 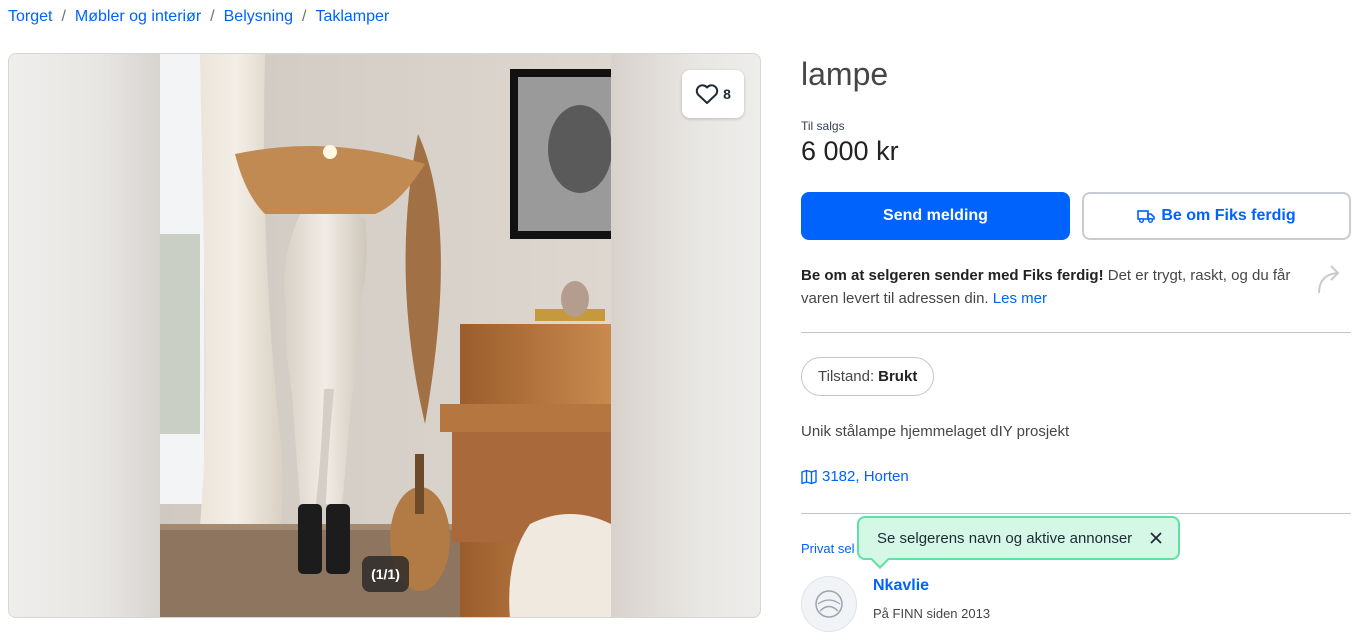 I want to click on breadcrumb-belysning: Belysning, so click(x=258, y=17).